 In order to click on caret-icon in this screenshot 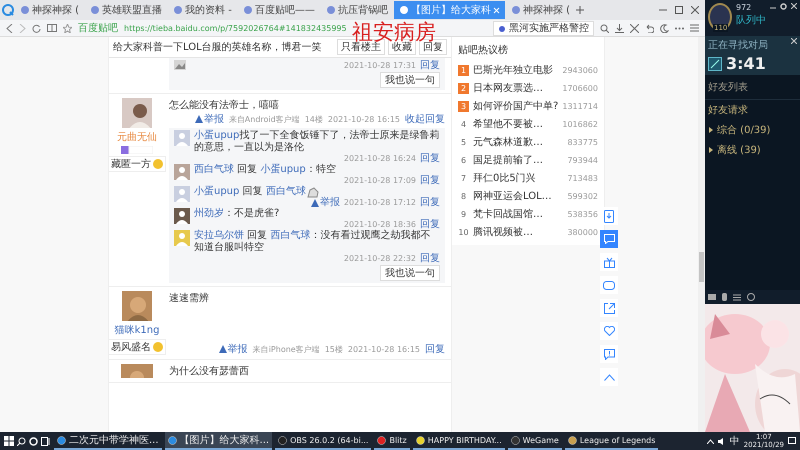, I will do `click(710, 441)`.